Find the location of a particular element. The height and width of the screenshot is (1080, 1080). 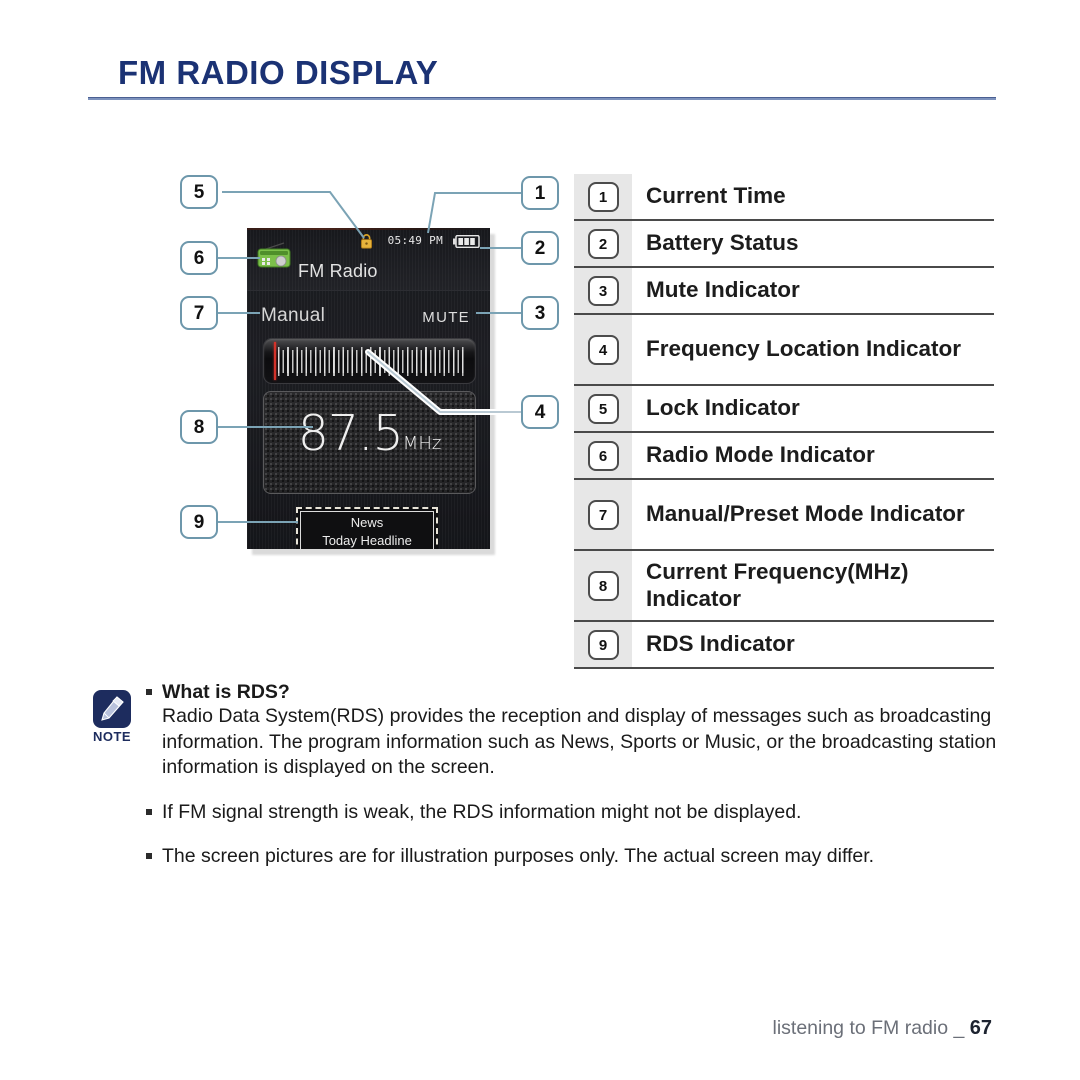

legend-num-cell: 7 is located at coordinates (603, 514).